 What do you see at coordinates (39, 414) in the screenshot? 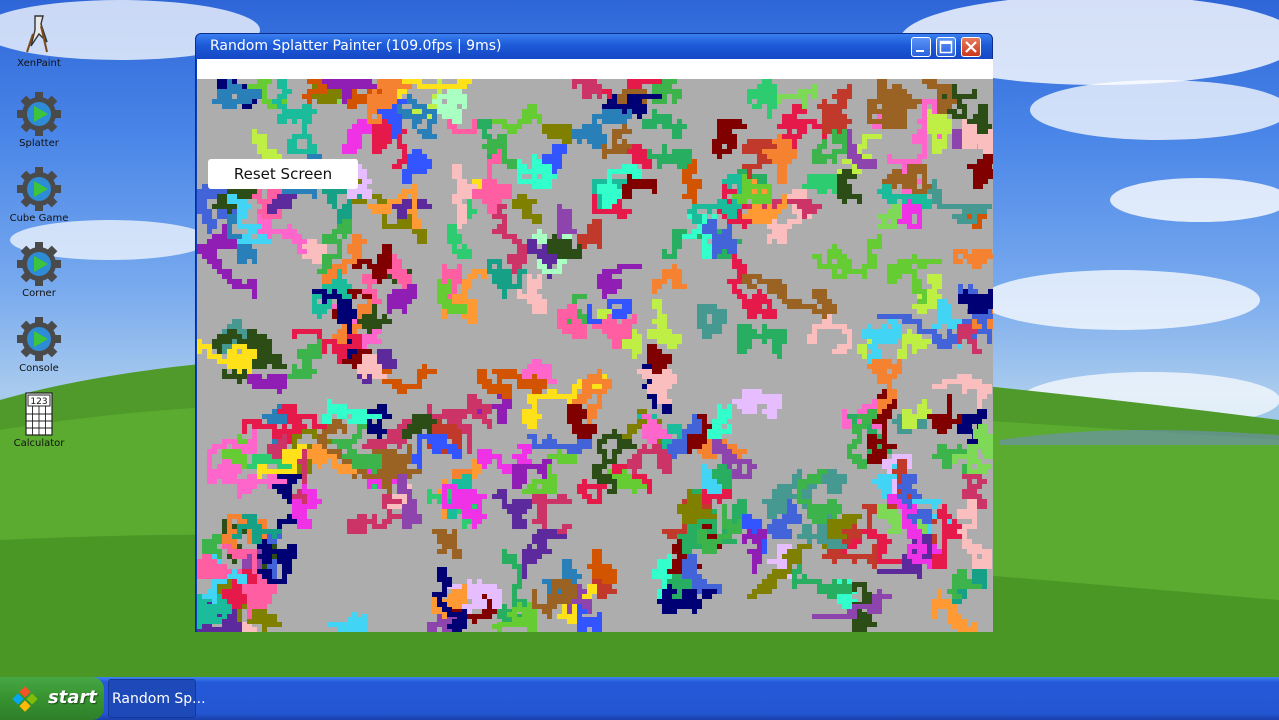
I see `calculator-icon: 123` at bounding box center [39, 414].